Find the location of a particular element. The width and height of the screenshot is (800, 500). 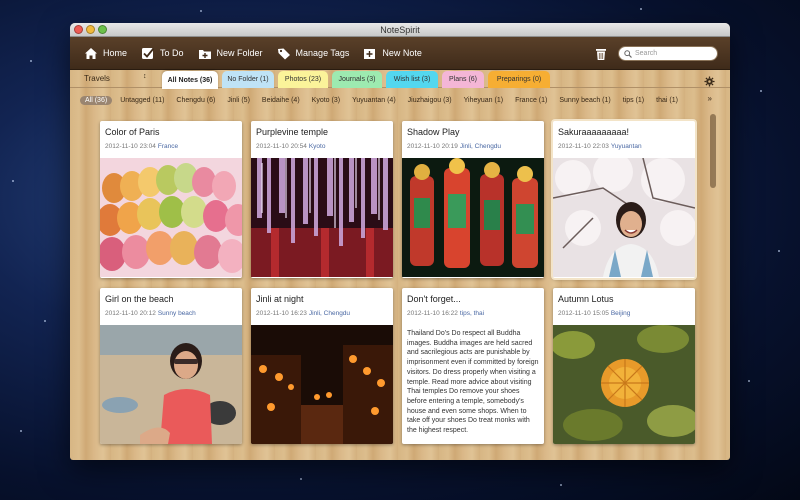

note-meta: 2012-11-10 15:05 Beijing is located at coordinates (624, 315).